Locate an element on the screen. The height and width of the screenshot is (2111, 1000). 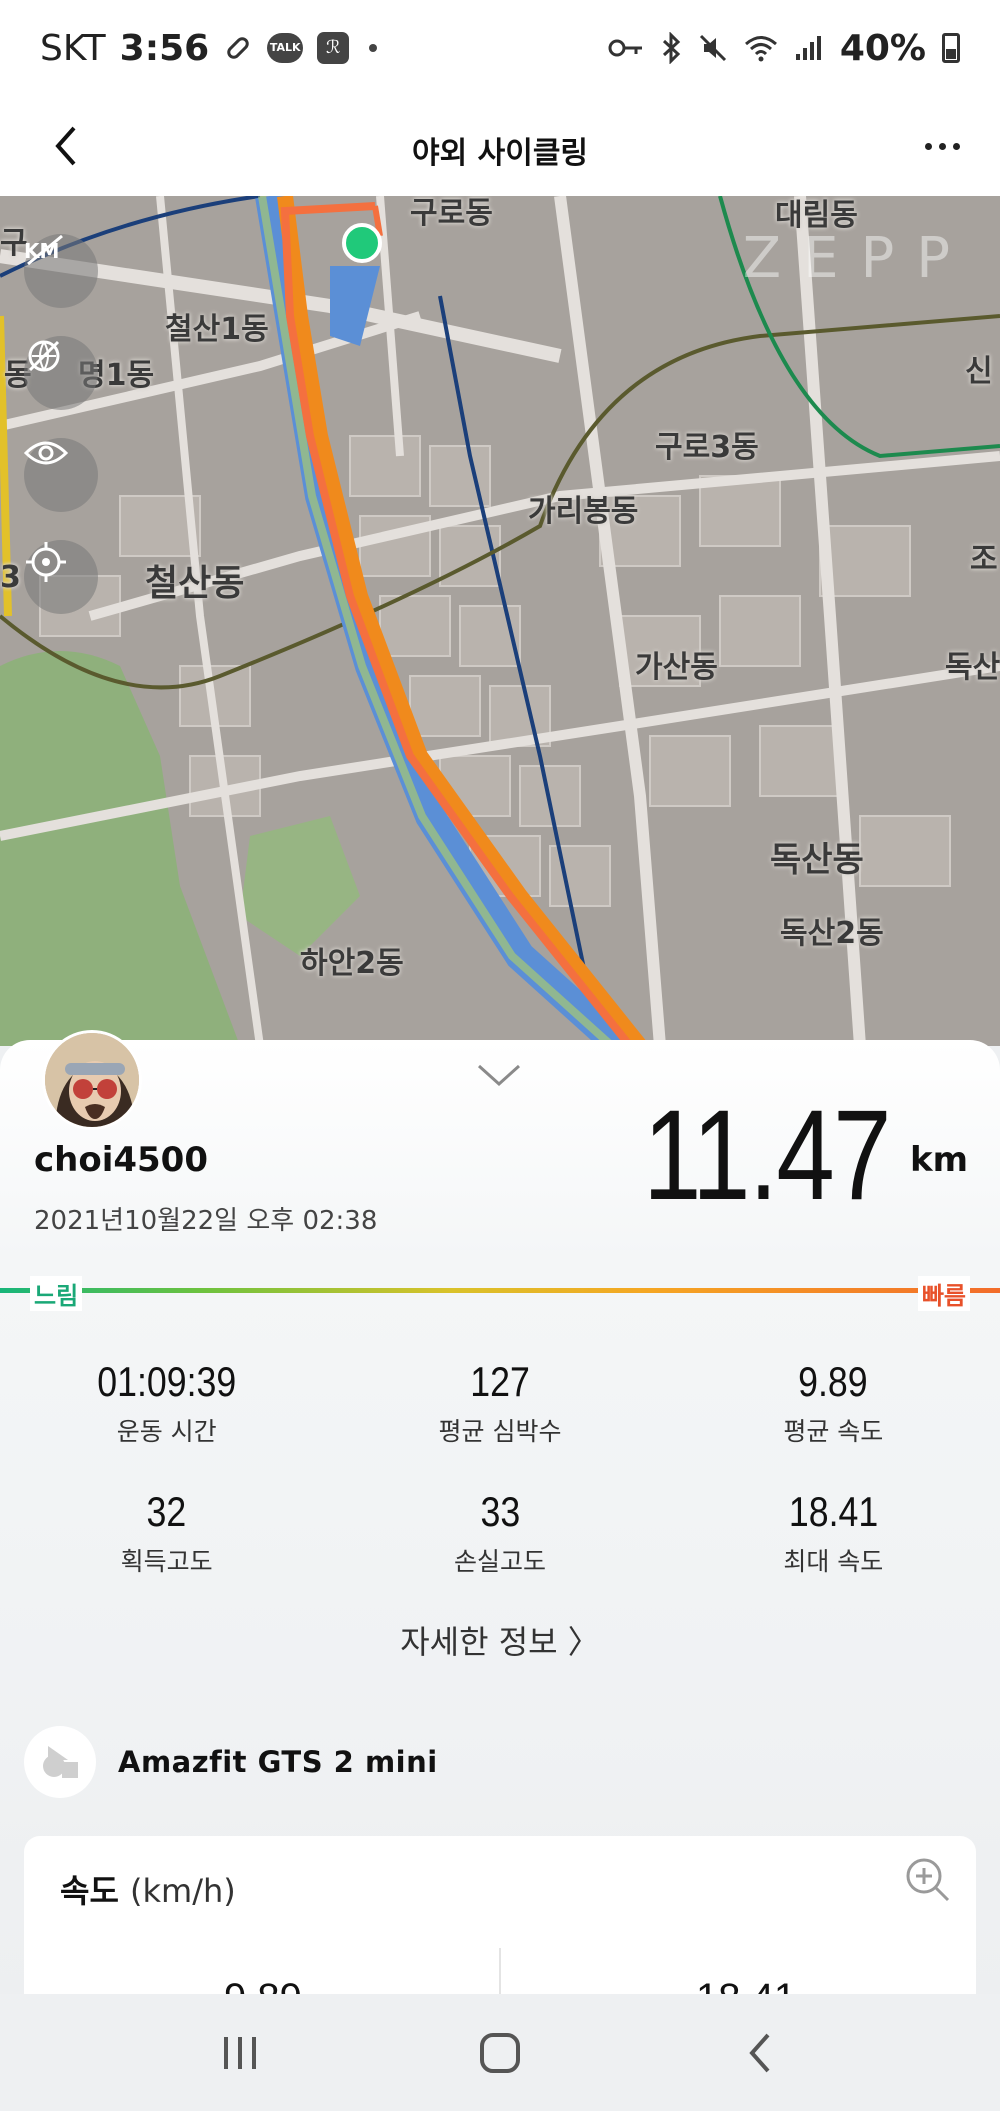
unit-toggle-button: KM is located at coordinates (61, 271).